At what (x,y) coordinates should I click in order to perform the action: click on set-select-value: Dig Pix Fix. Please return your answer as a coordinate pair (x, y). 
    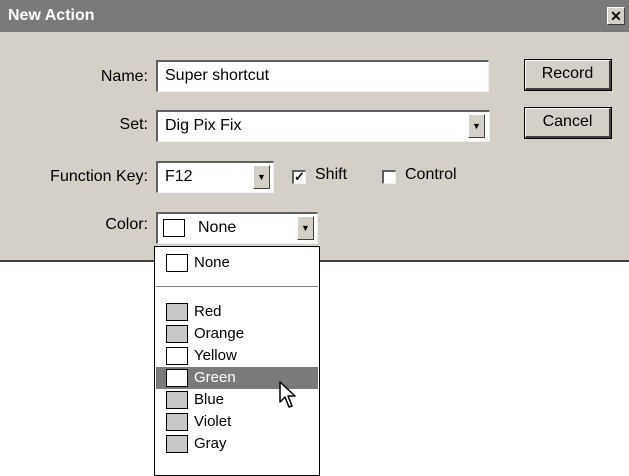
    Looking at the image, I should click on (203, 125).